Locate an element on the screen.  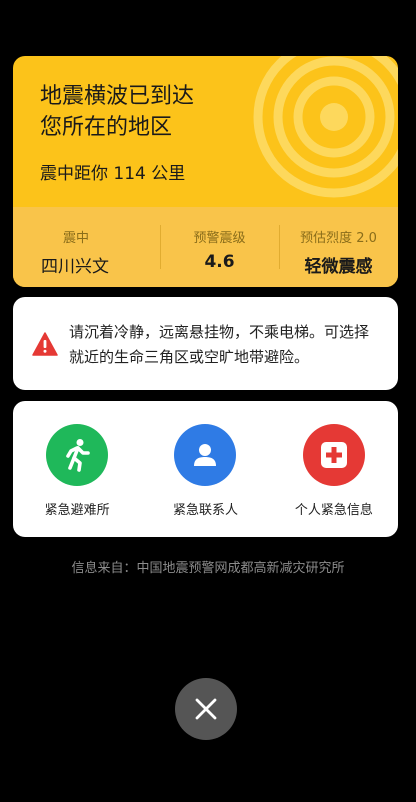
stat-epicenter-label: 震中 is located at coordinates (76, 238).